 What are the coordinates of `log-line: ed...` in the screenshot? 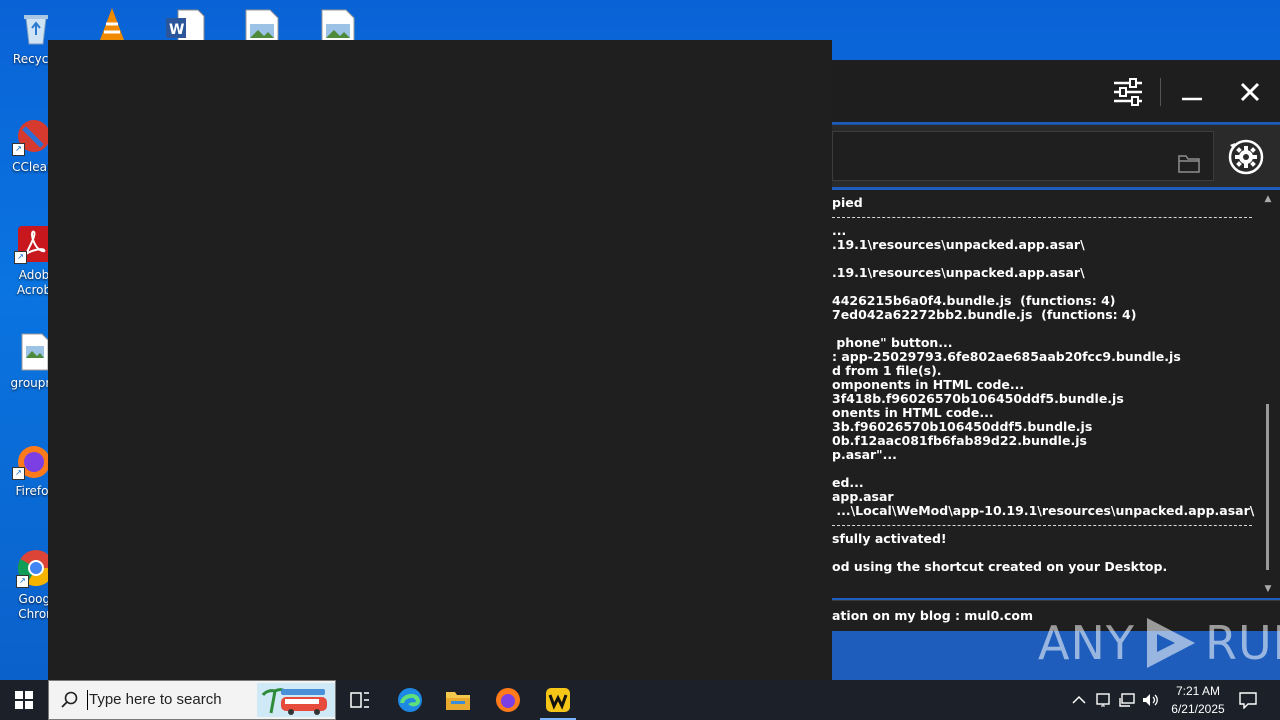 It's located at (848, 483).